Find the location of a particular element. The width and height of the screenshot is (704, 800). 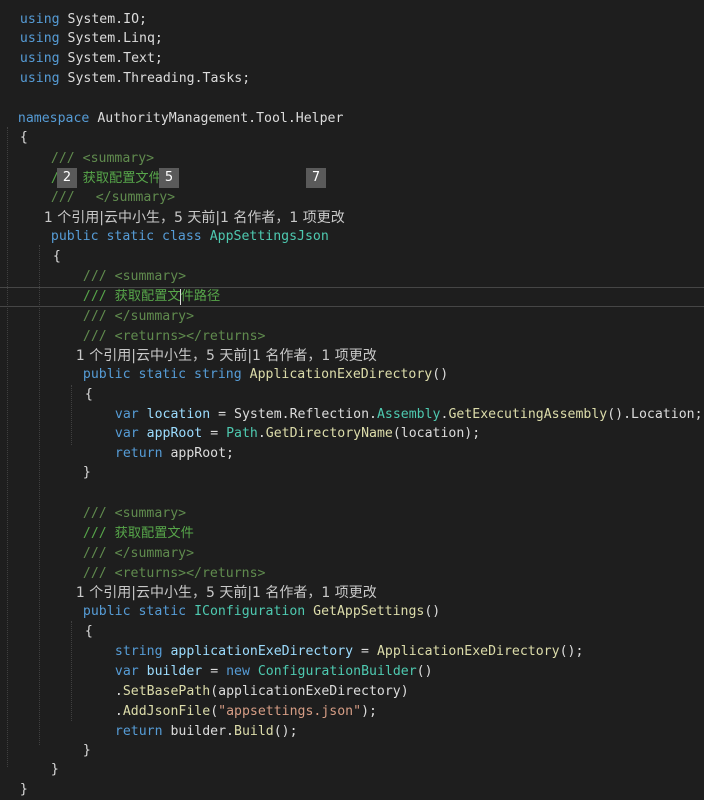

code-line-class-brace-close: } is located at coordinates (369, 758).